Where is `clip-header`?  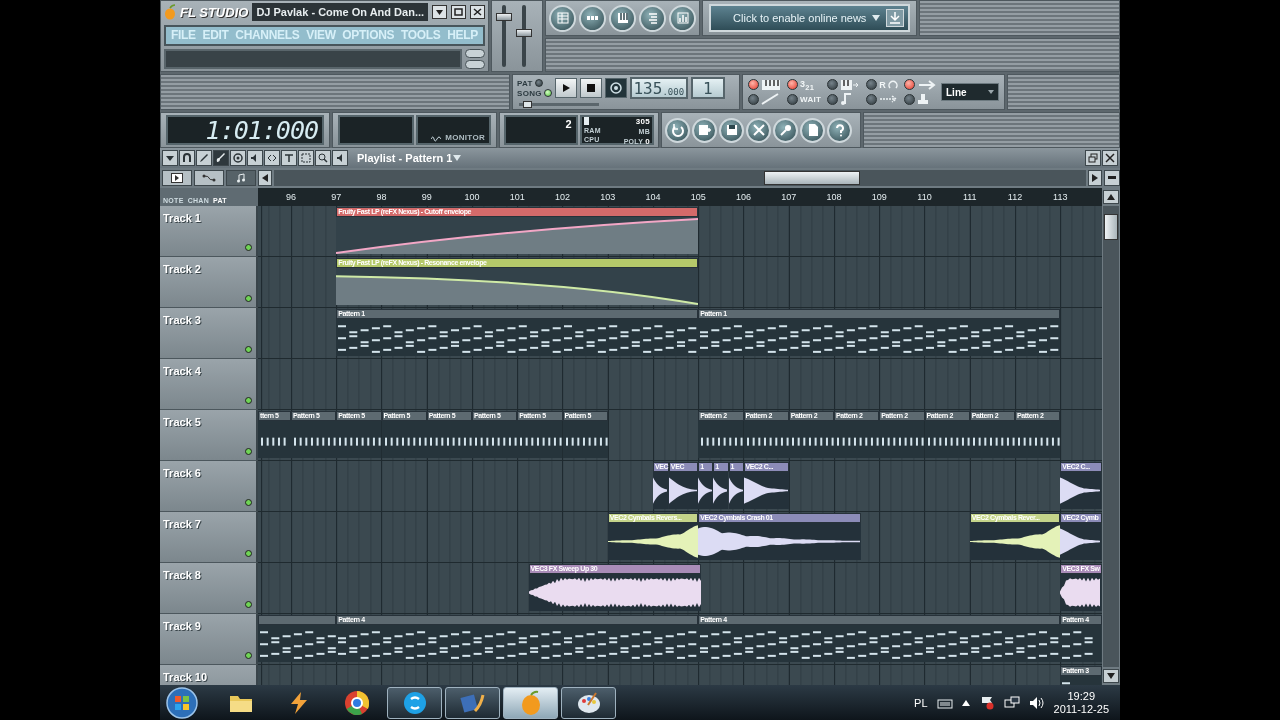
clip-header is located at coordinates (297, 620).